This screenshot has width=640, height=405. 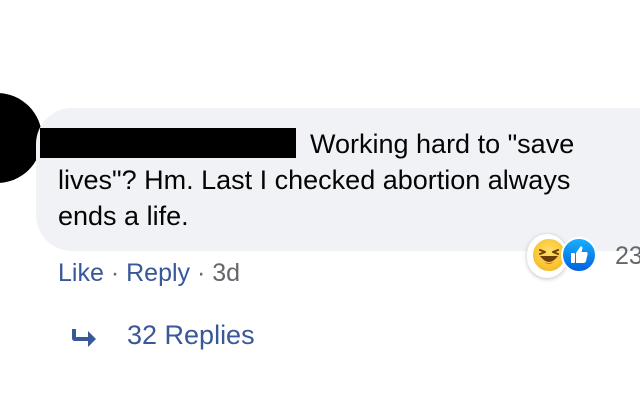 I want to click on reply-button: Reply, so click(x=158, y=273).